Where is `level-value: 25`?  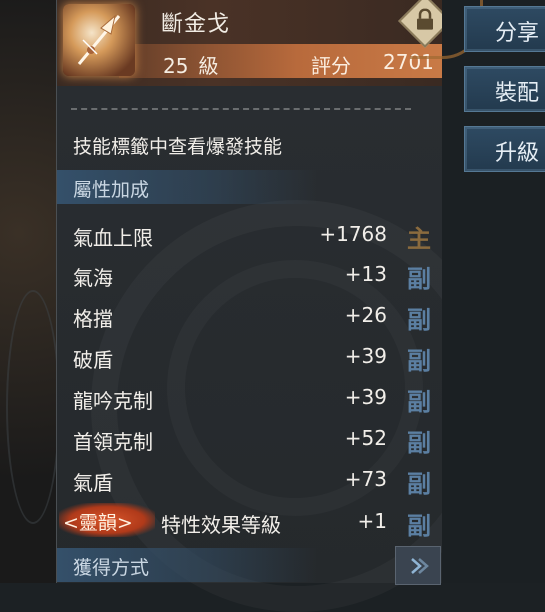 level-value: 25 is located at coordinates (176, 66).